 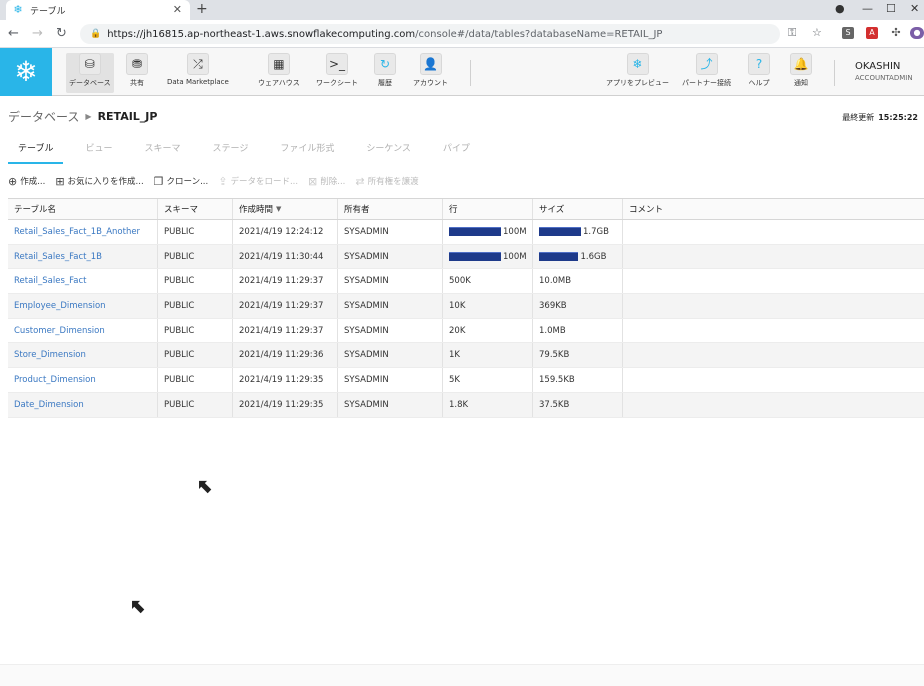 I want to click on nav-notifications: 🔔 通知, so click(x=801, y=73).